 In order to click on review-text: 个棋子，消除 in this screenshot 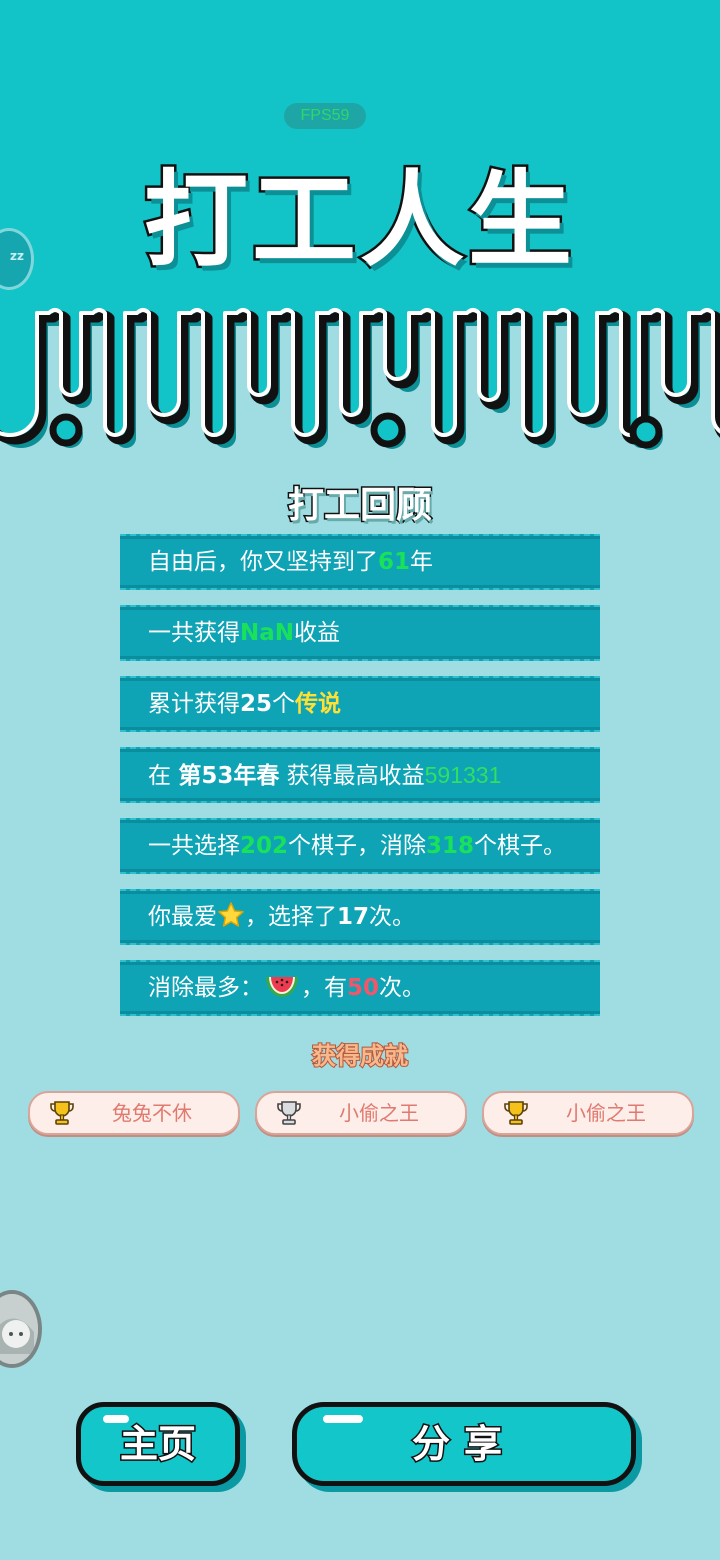, I will do `click(357, 846)`.